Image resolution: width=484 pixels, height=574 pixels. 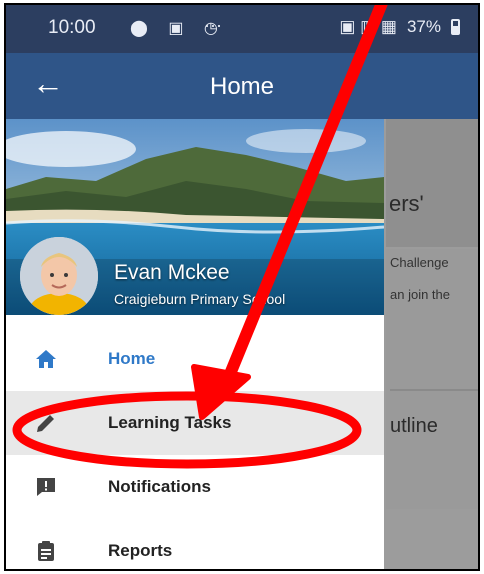 What do you see at coordinates (46, 487) in the screenshot?
I see `notification-icon` at bounding box center [46, 487].